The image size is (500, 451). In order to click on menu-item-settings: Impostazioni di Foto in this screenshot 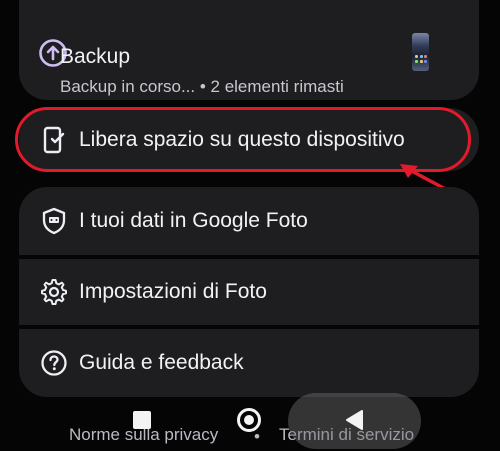, I will do `click(249, 292)`.